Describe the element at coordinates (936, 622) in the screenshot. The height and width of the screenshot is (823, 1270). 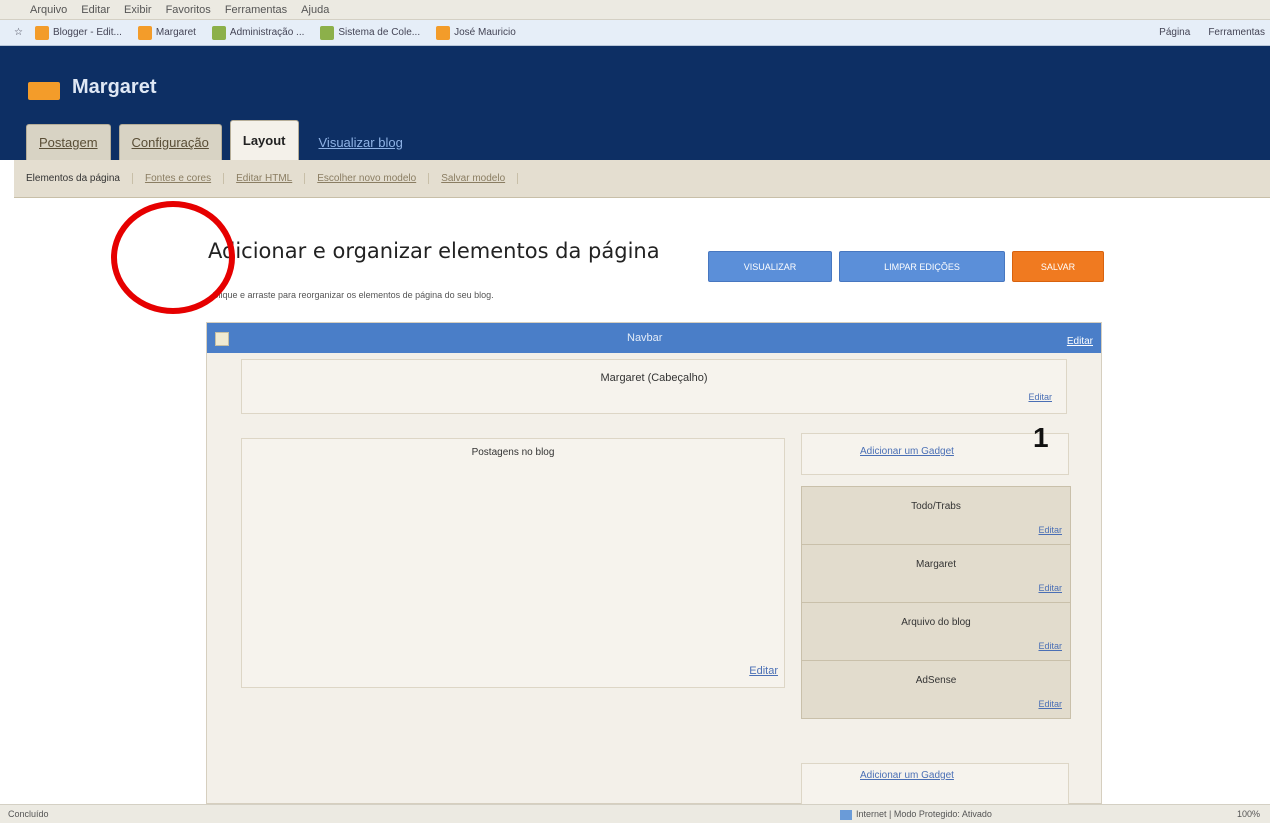
I see `gadget-title: Arquivo do blog` at that location.